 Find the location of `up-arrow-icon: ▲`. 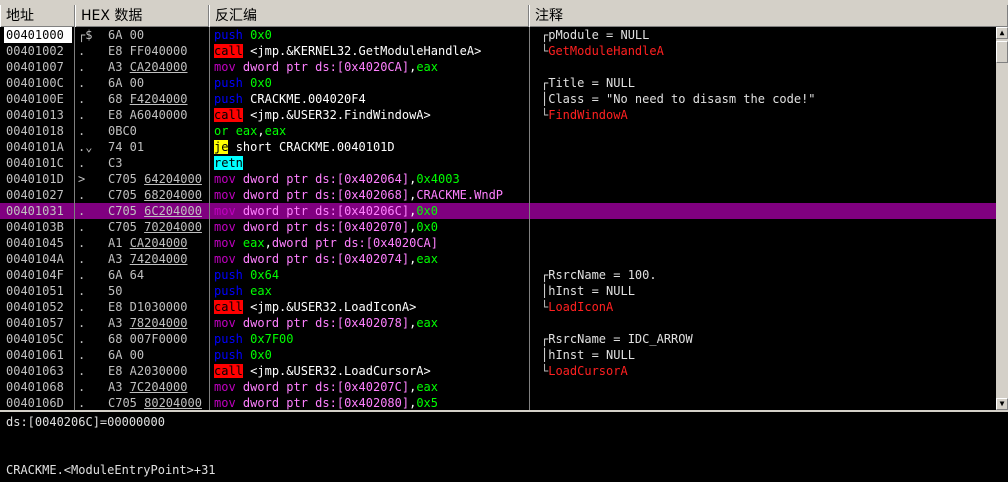

up-arrow-icon: ▲ is located at coordinates (1002, 33).